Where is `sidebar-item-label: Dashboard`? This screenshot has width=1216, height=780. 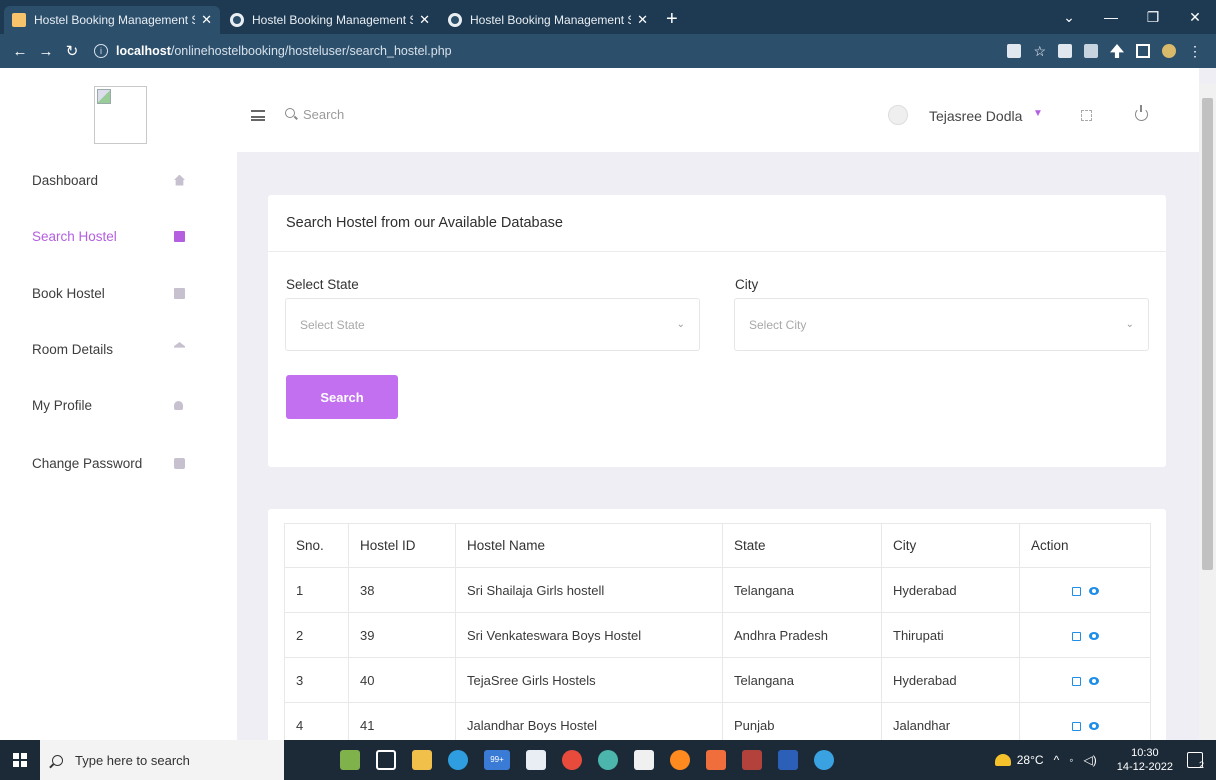
sidebar-item-label: Dashboard is located at coordinates (65, 180).